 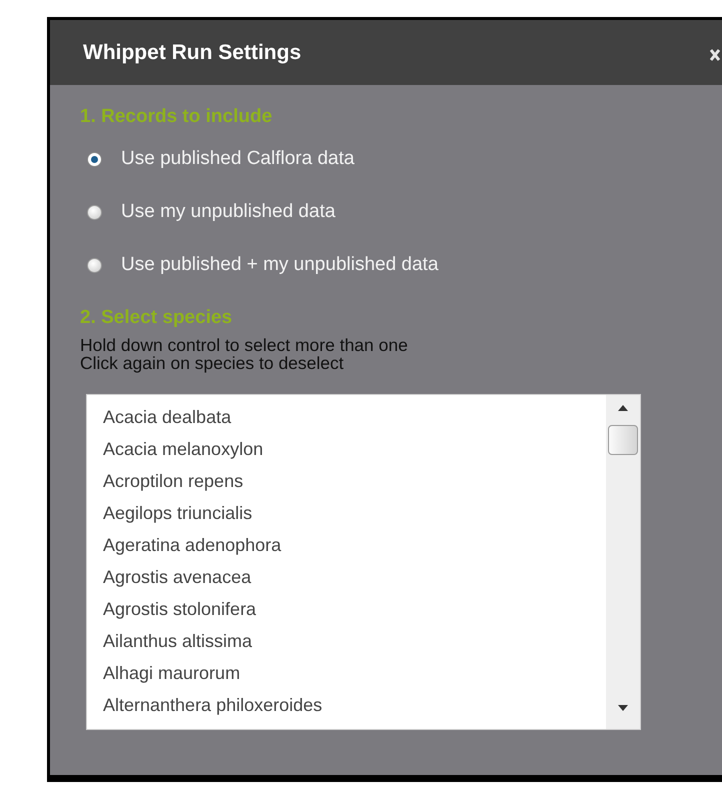 I want to click on species-option: Acacia dealbata, so click(x=354, y=417).